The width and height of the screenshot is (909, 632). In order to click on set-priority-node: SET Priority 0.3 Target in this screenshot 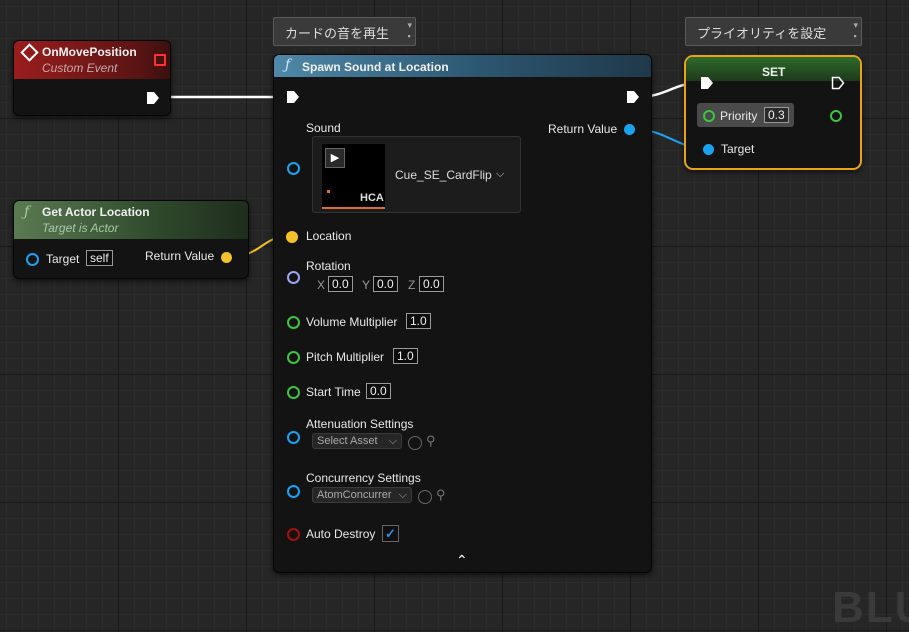, I will do `click(773, 112)`.